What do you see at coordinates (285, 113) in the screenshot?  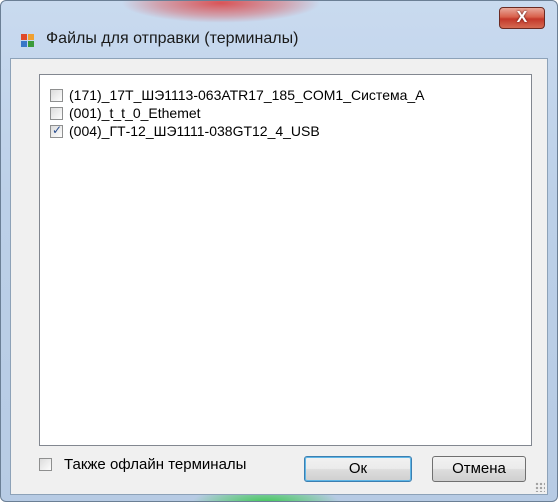 I see `terminal-item: (001)_t_t_0_Ethemet` at bounding box center [285, 113].